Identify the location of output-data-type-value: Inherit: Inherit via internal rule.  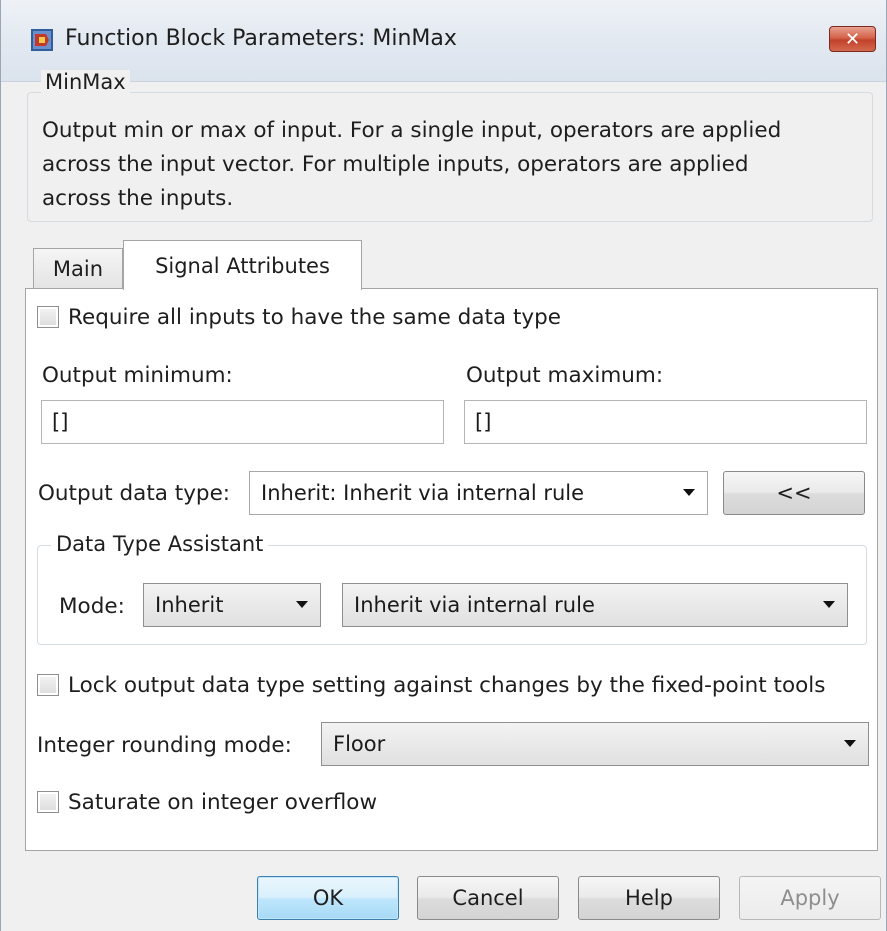
(423, 493).